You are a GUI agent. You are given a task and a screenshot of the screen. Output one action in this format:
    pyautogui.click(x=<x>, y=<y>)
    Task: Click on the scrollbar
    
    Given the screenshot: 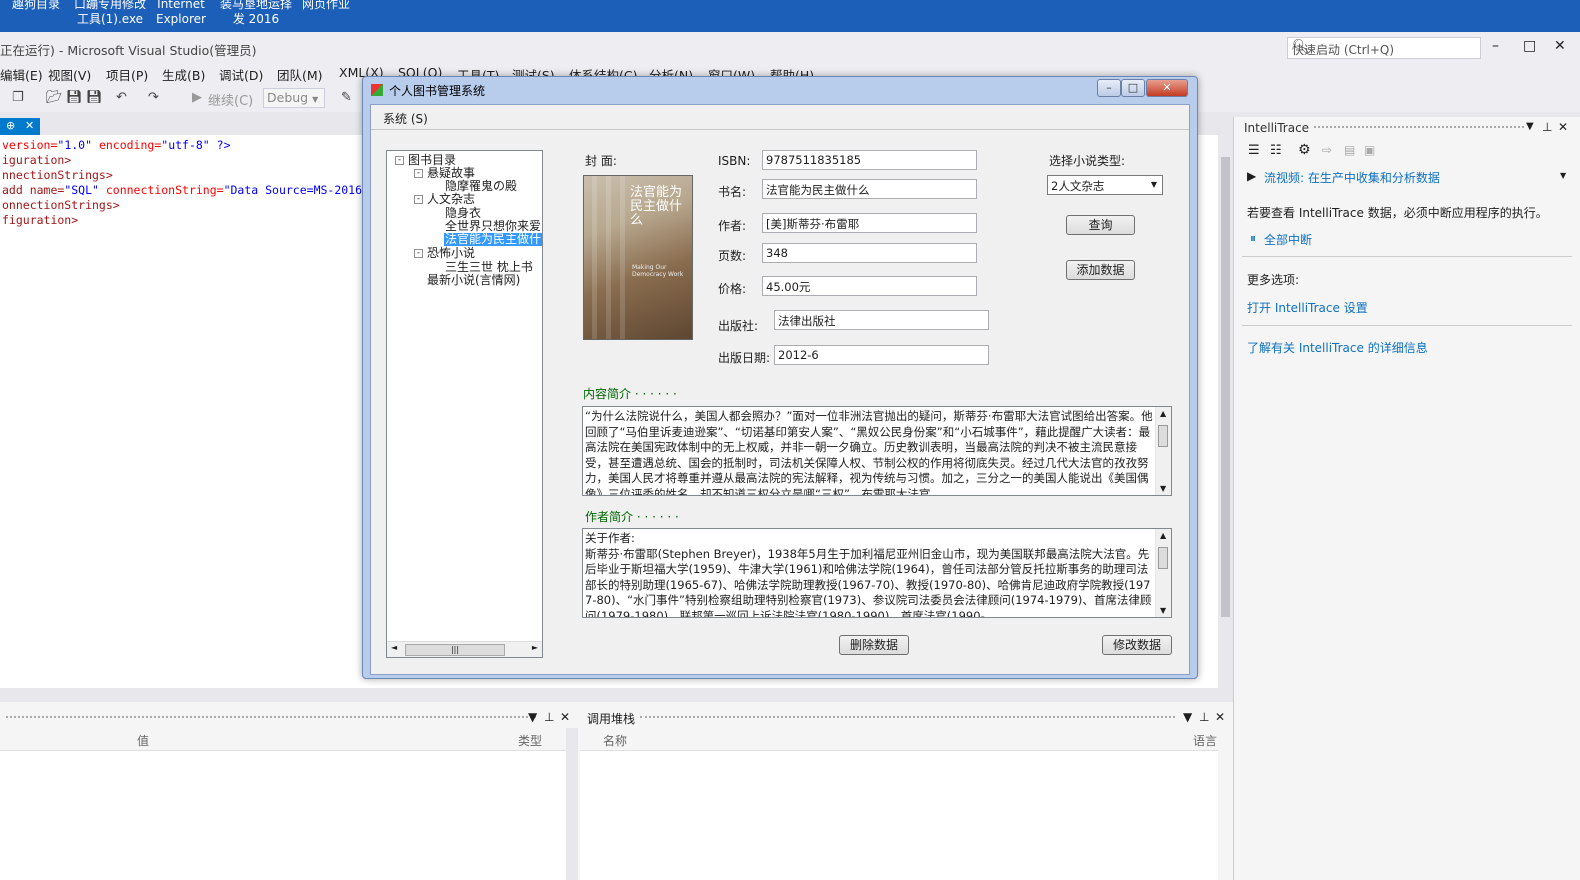 What is the action you would take?
    pyautogui.click(x=572, y=804)
    